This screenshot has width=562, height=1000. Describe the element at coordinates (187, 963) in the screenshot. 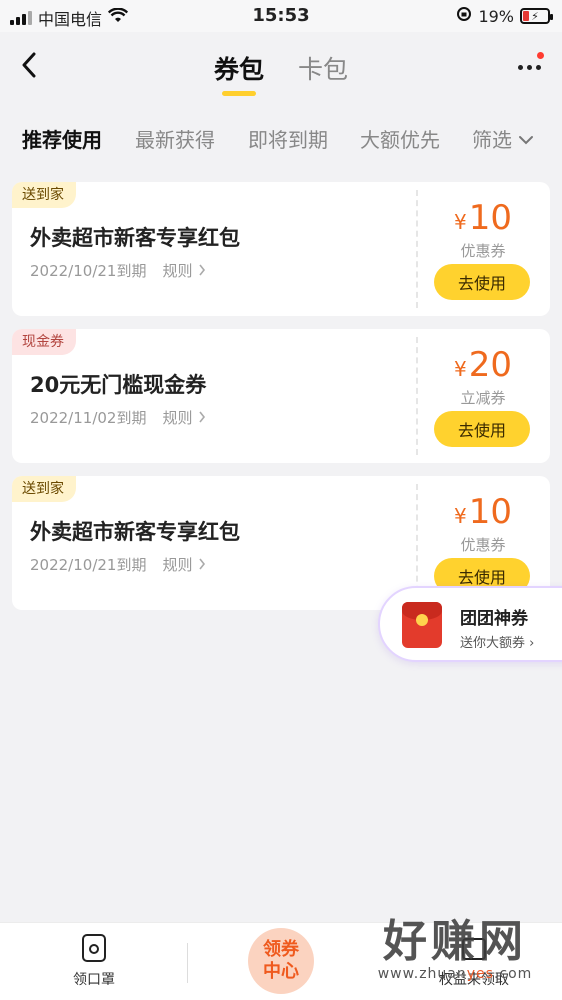

I see `bottom-separator` at that location.